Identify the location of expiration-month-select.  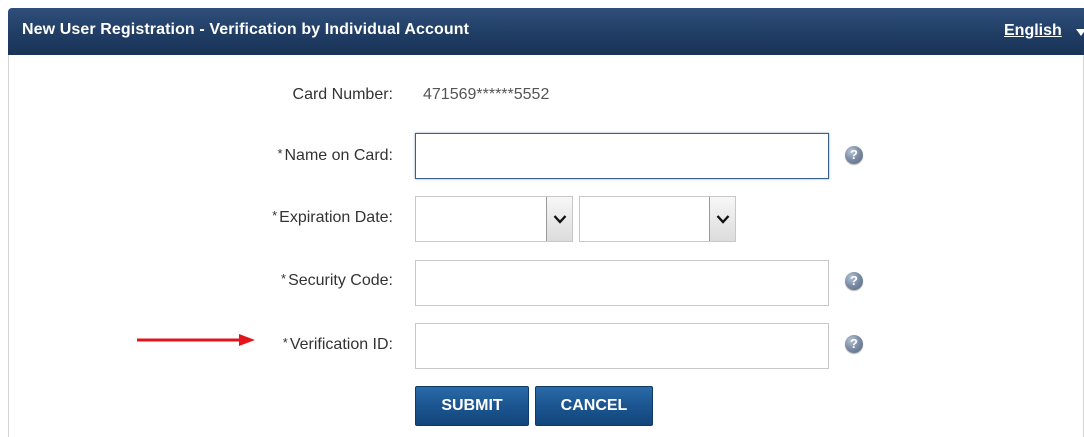
(494, 219).